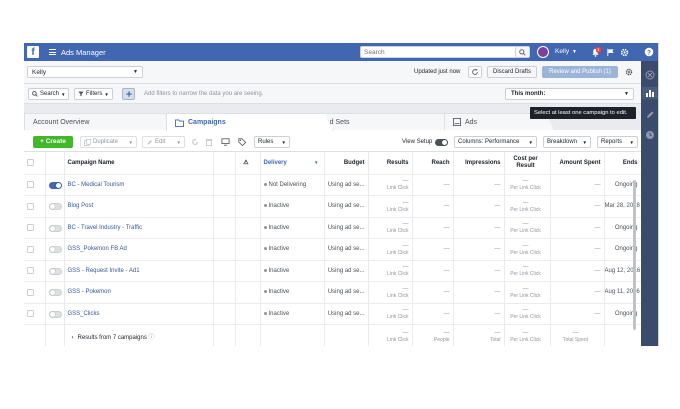 The image size is (680, 409). What do you see at coordinates (49, 94) in the screenshot?
I see `search-dropdown: Search ▼` at bounding box center [49, 94].